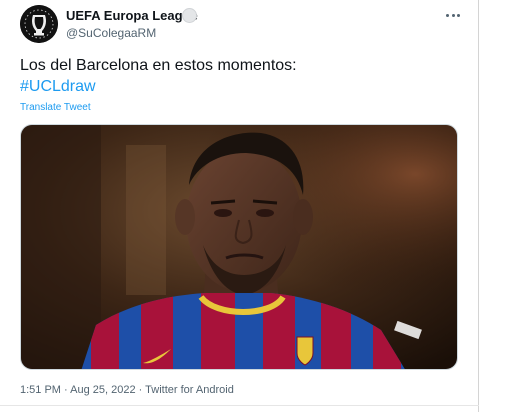 The width and height of the screenshot is (517, 412). I want to click on card-bottom-border, so click(239, 405).